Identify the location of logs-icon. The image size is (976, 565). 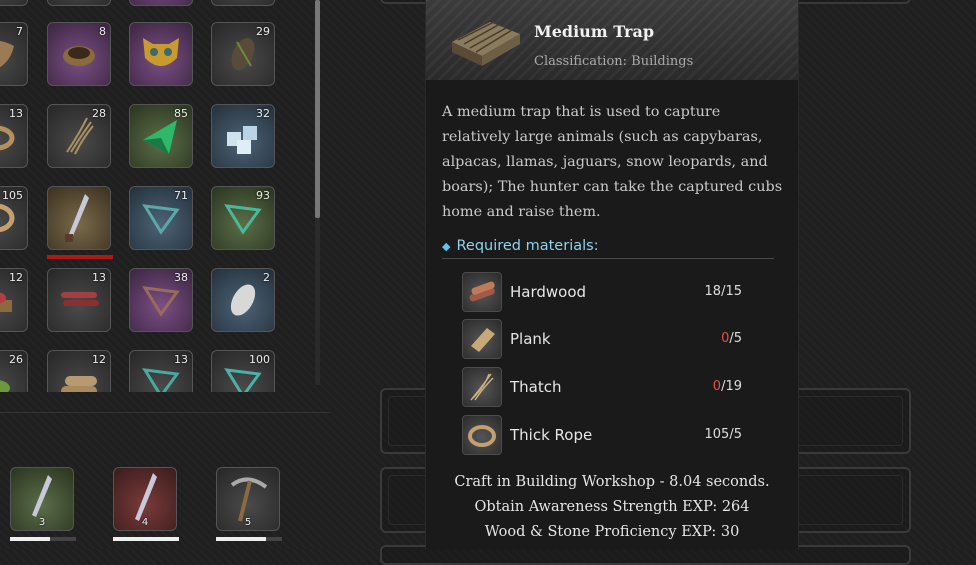
(79, 384).